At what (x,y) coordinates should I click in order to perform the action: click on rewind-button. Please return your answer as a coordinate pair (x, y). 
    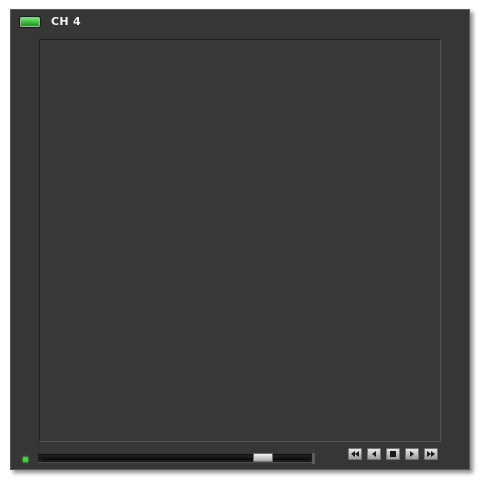
    Looking at the image, I should click on (355, 454).